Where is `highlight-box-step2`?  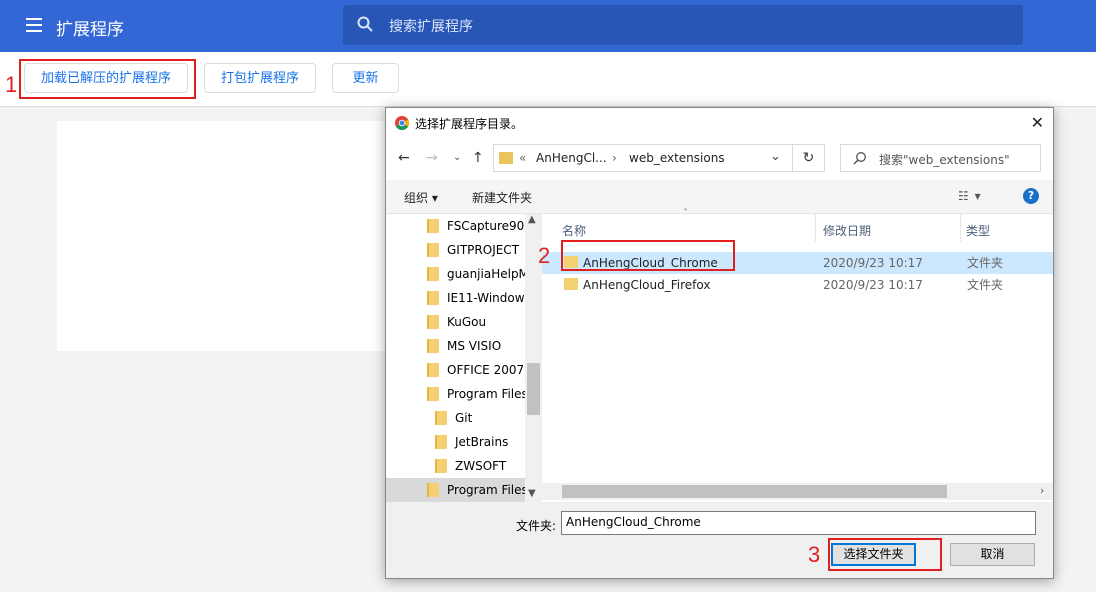 highlight-box-step2 is located at coordinates (648, 255).